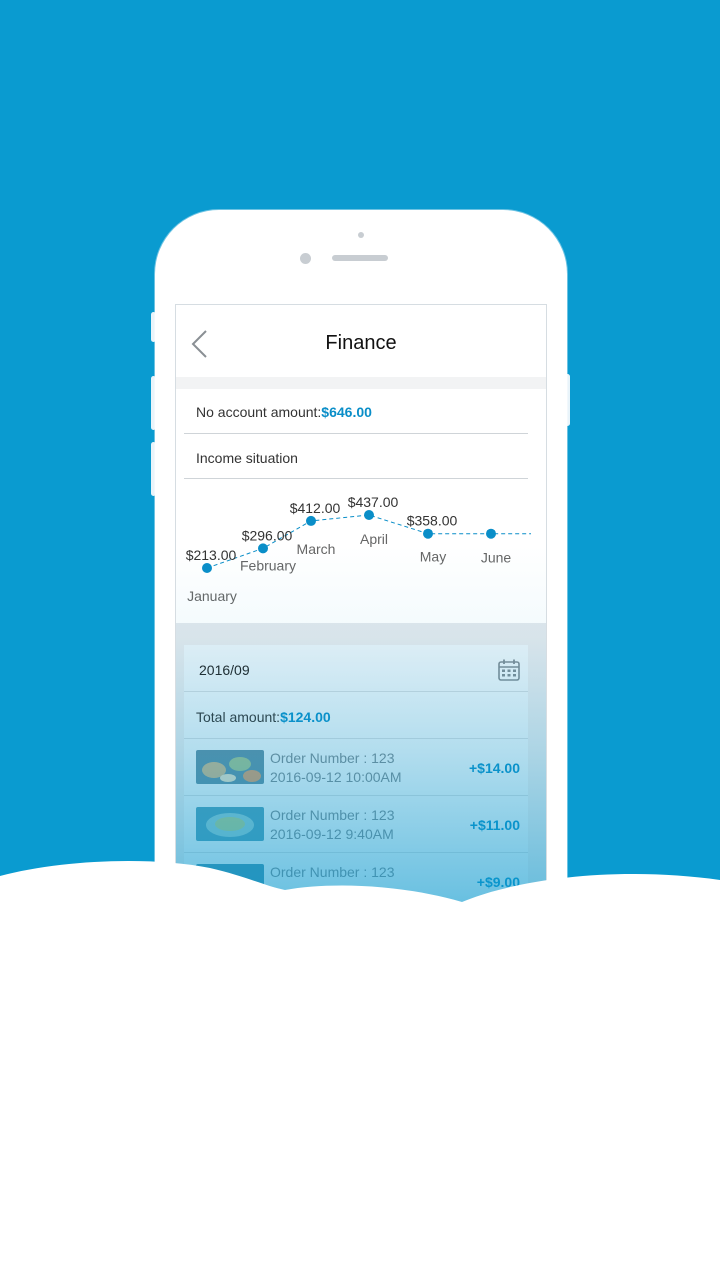 The width and height of the screenshot is (720, 1278). What do you see at coordinates (332, 834) in the screenshot?
I see `order-time: 2016-09-12 9:40AM` at bounding box center [332, 834].